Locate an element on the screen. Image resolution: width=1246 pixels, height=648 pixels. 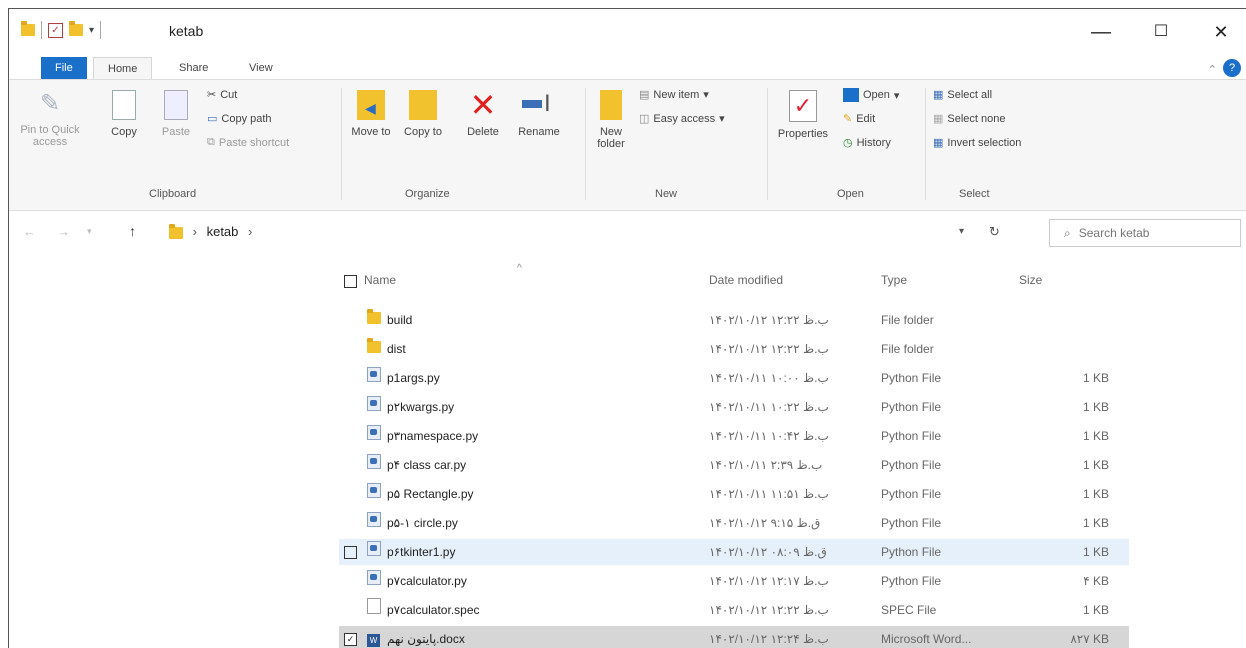
new-group-label: New is located at coordinates (666, 194).